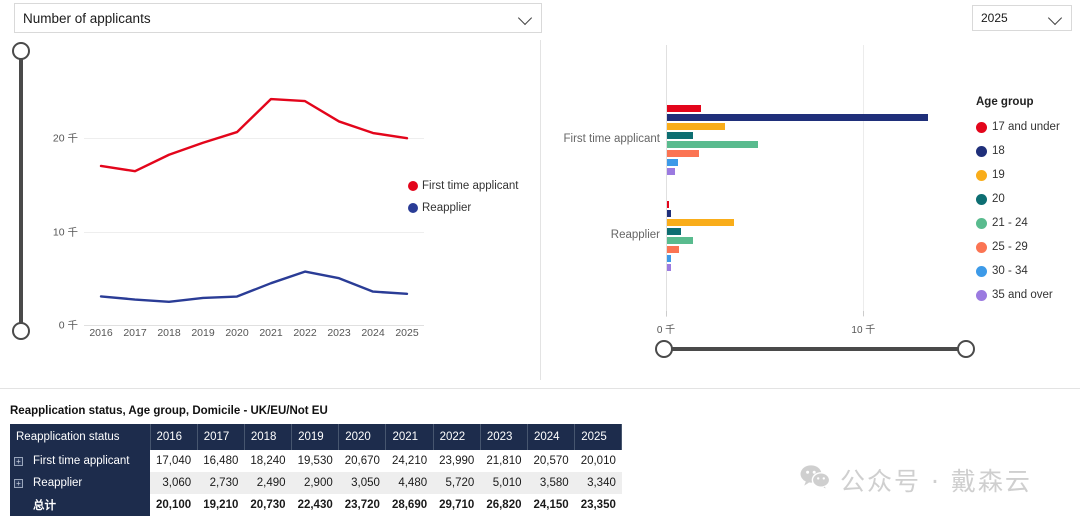  I want to click on age-legend-item: 30 - 34, so click(1028, 271).